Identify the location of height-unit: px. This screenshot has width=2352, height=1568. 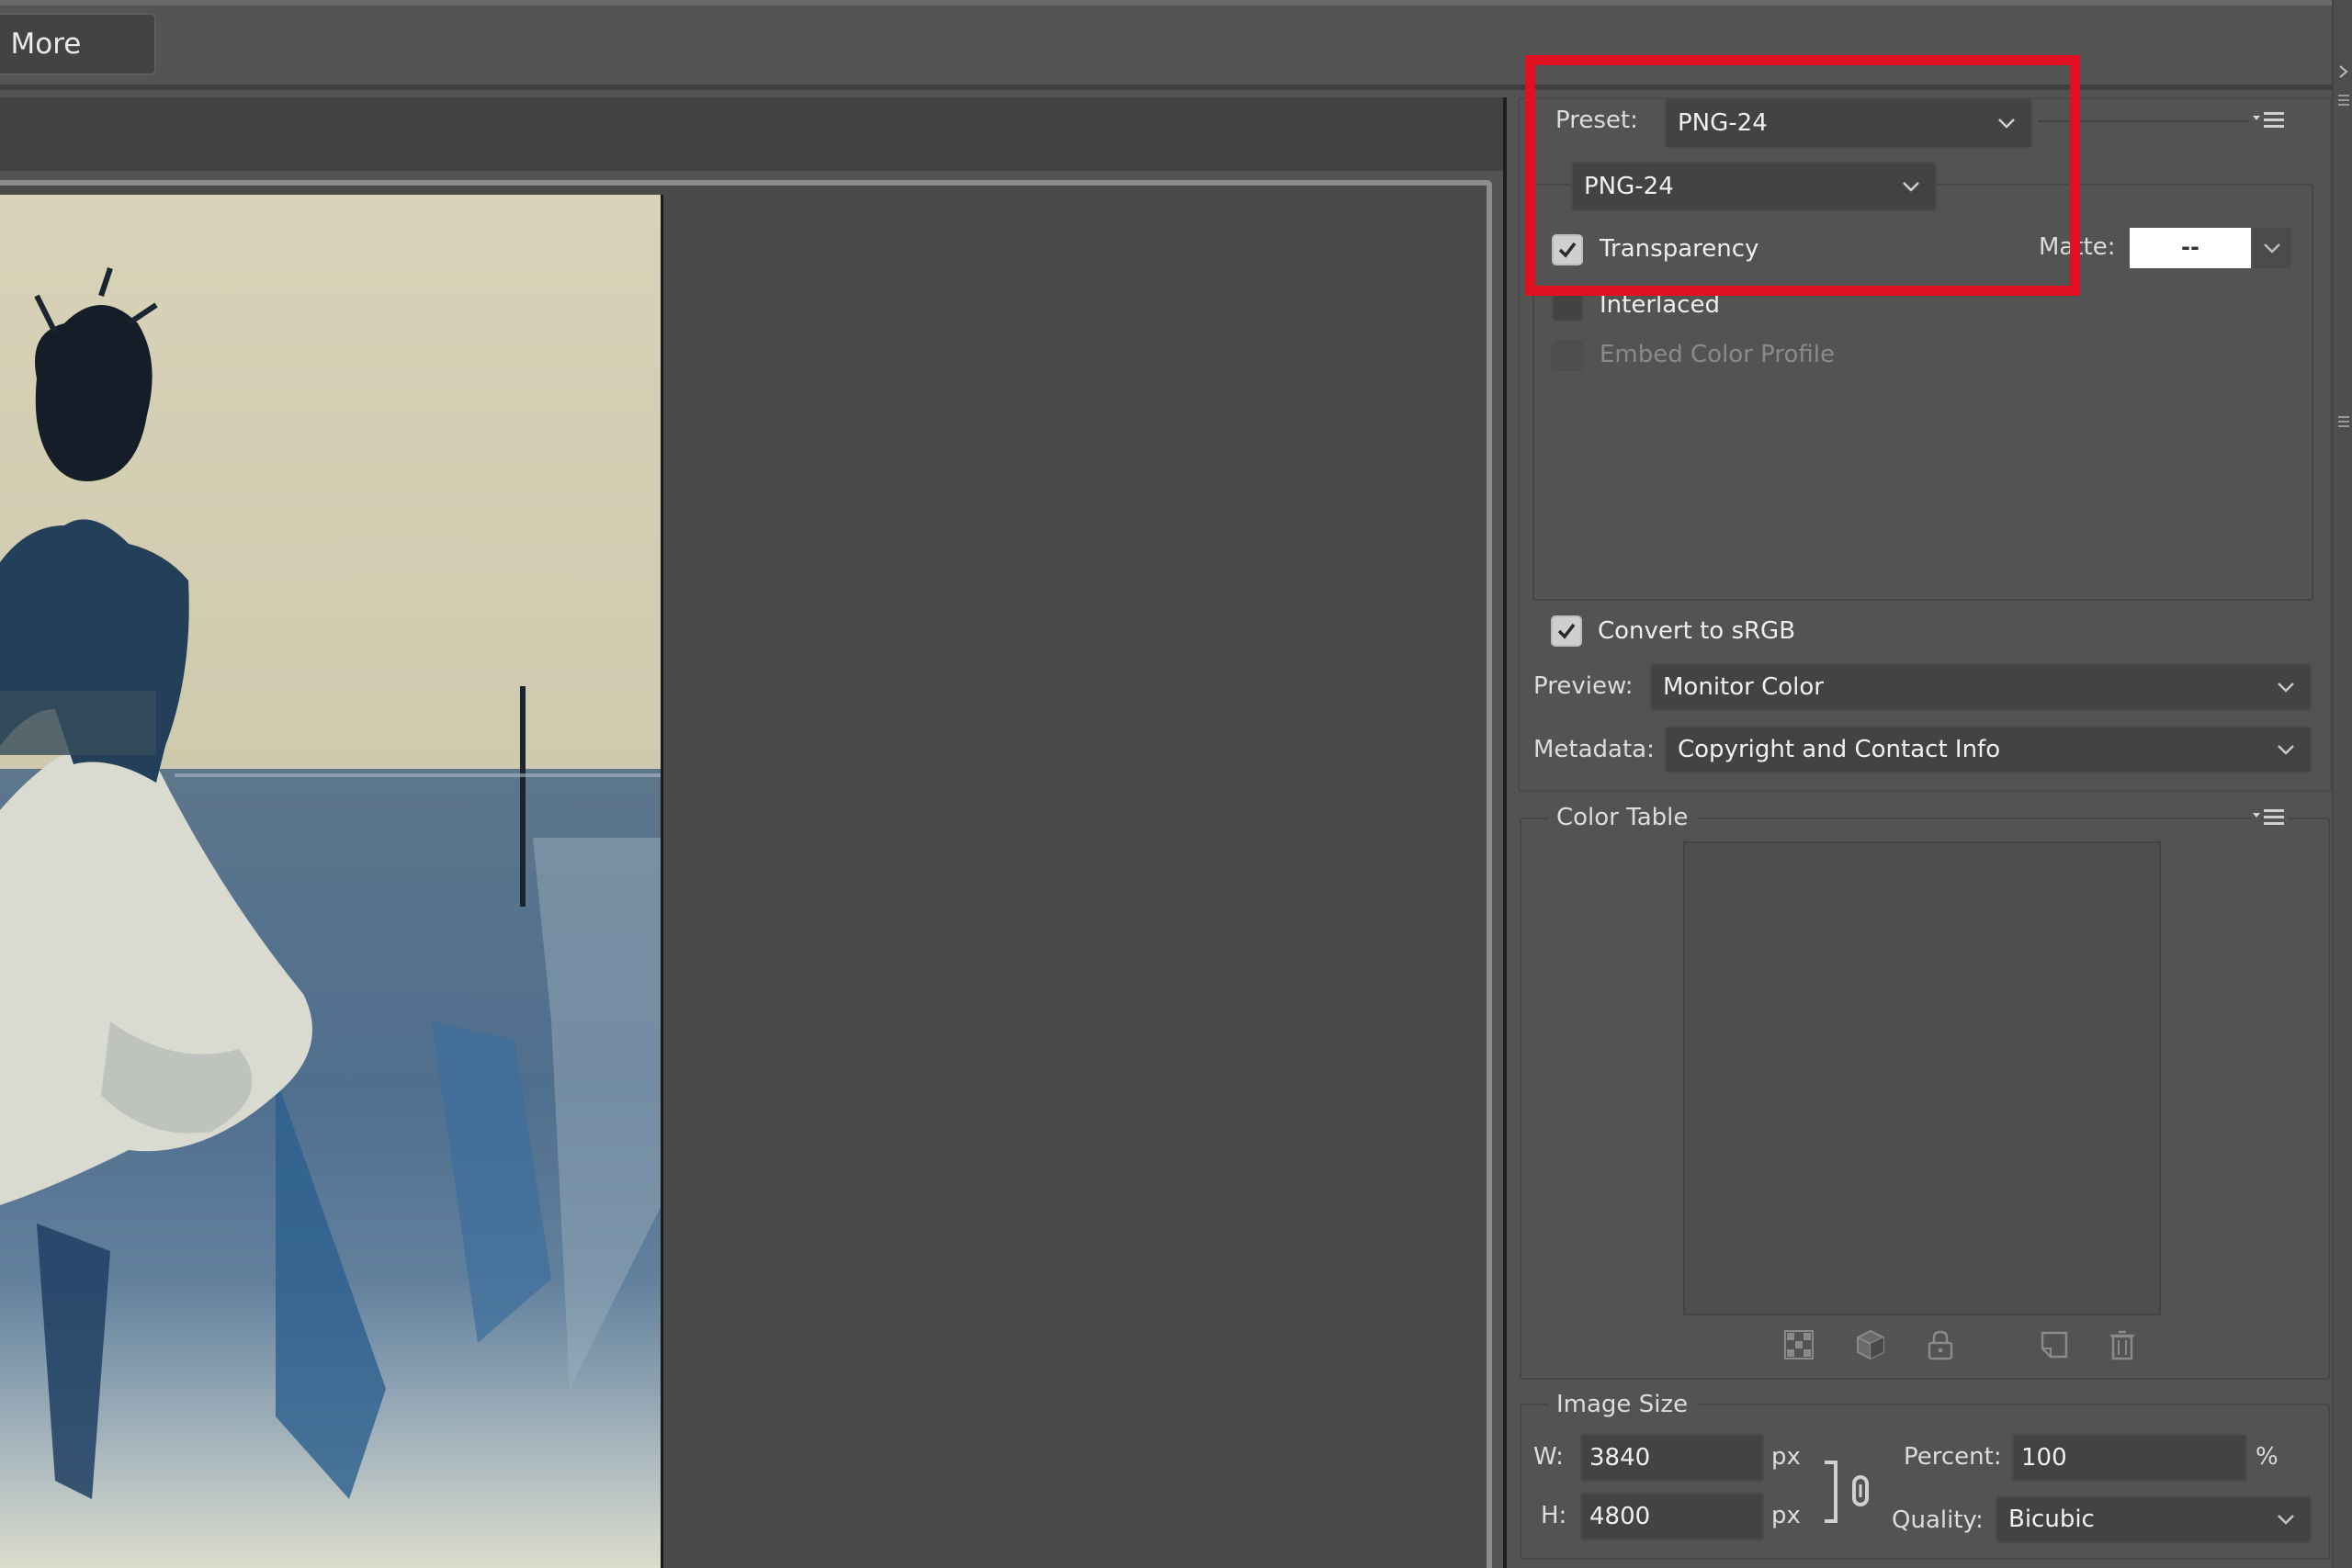
(1786, 1515).